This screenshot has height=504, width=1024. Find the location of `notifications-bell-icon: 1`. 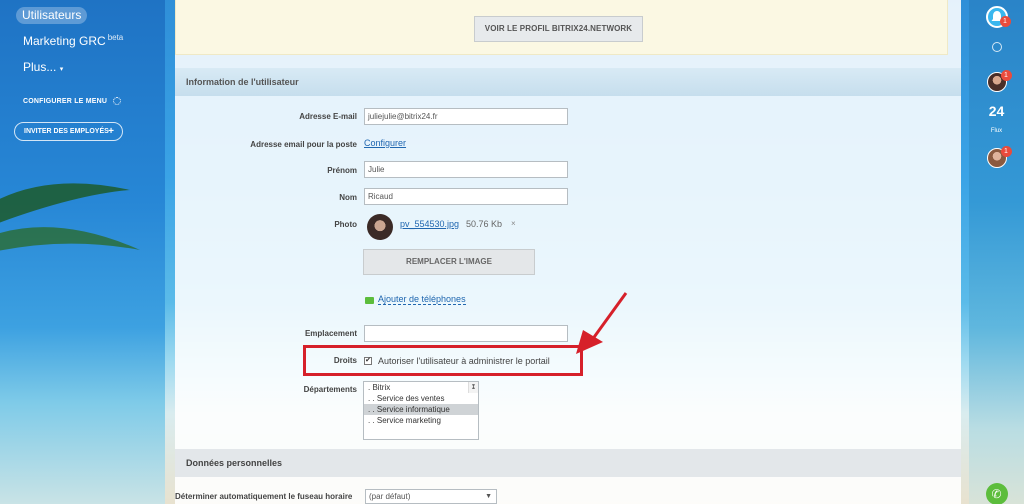

notifications-bell-icon: 1 is located at coordinates (998, 17).